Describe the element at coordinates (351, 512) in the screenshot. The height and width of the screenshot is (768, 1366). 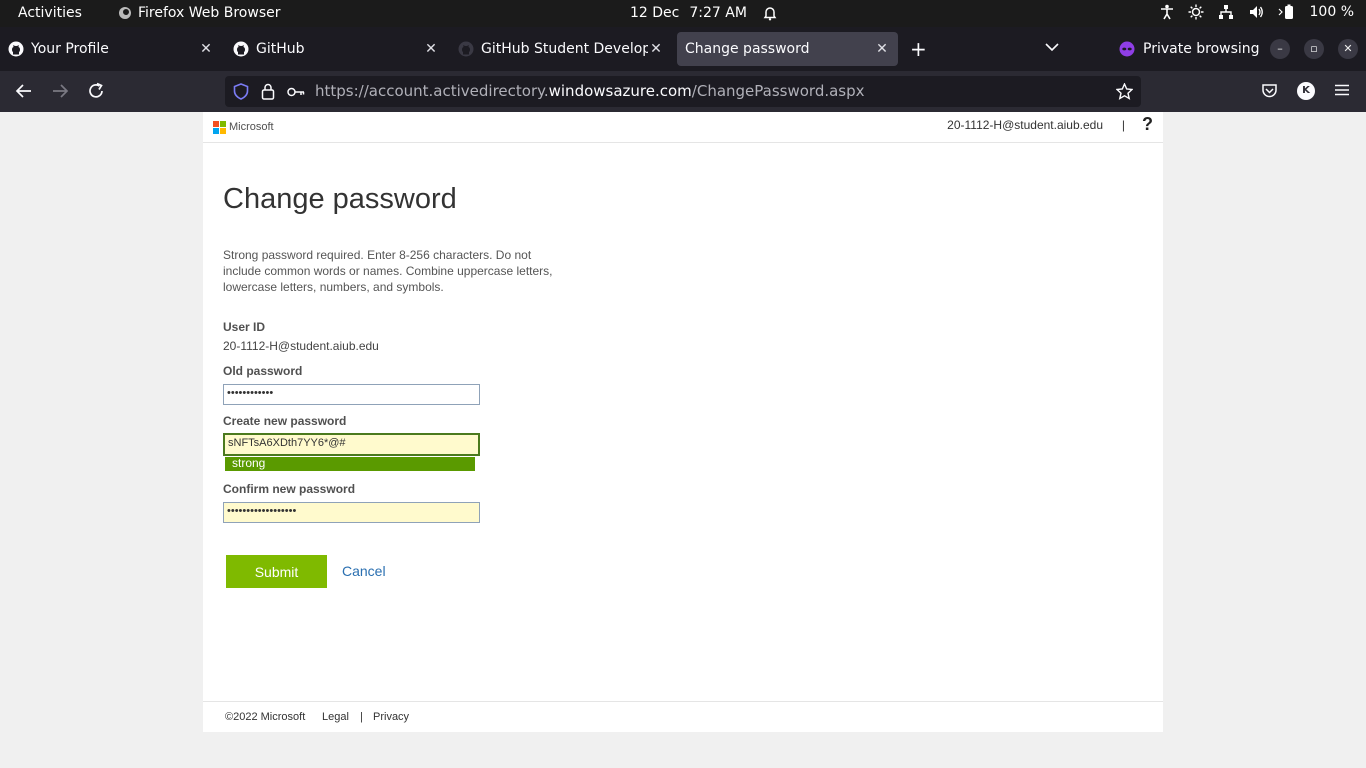
I see `confirm-password-field: ••••••••••••••••••` at that location.